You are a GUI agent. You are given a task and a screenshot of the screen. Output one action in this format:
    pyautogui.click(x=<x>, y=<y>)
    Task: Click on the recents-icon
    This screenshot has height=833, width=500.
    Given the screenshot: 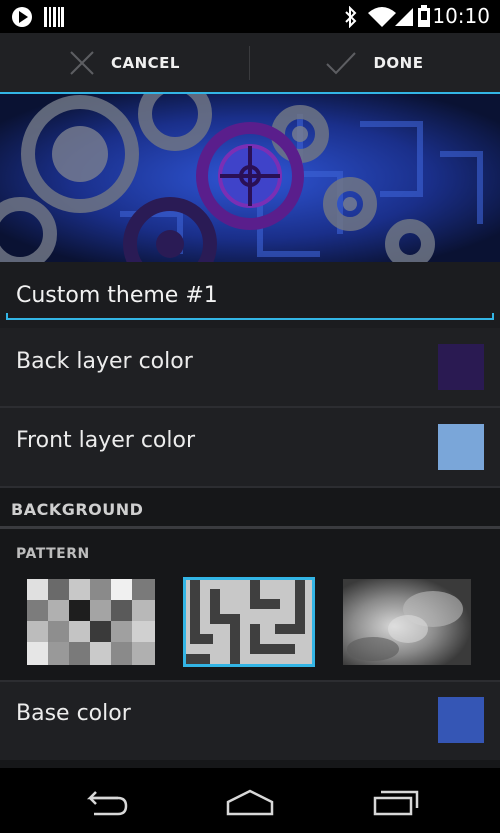 What is the action you would take?
    pyautogui.click(x=397, y=802)
    